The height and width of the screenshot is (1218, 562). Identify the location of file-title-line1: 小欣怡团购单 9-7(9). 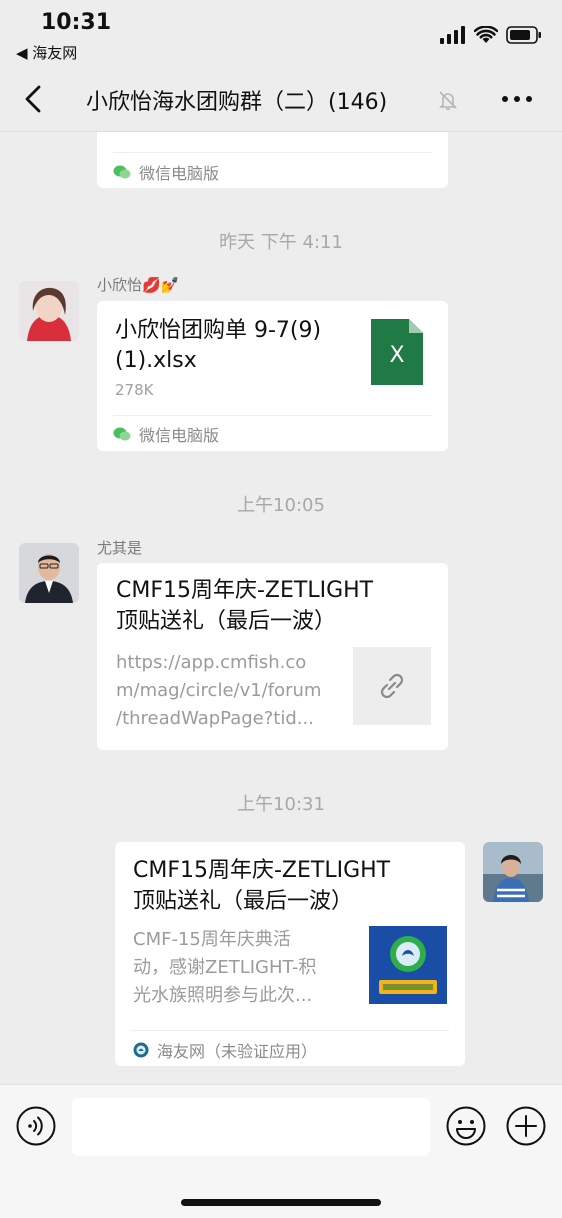
(218, 330).